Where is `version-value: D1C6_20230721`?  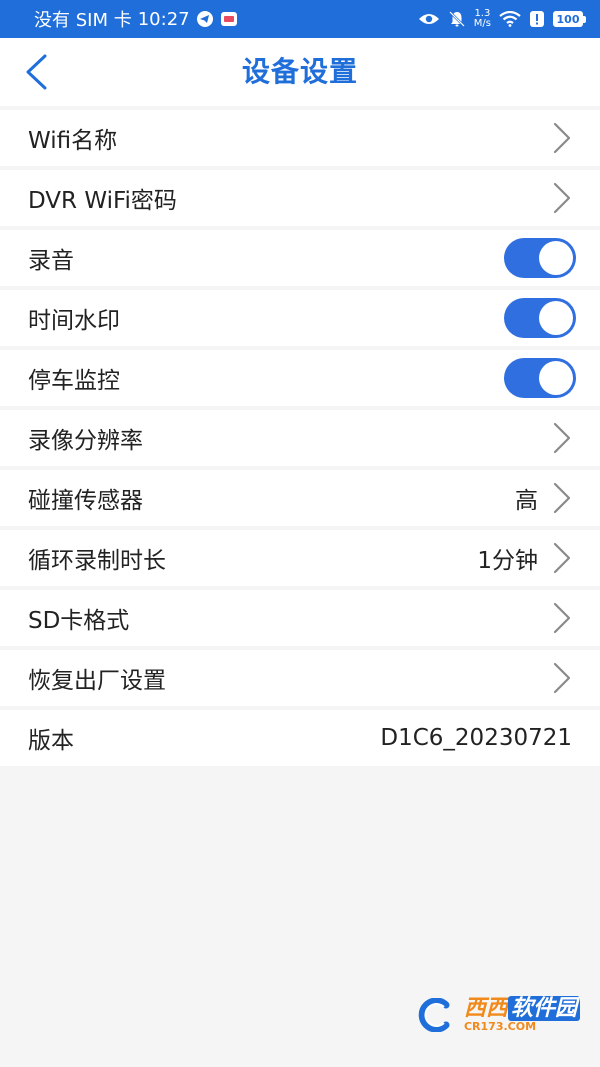
version-value: D1C6_20230721 is located at coordinates (476, 738).